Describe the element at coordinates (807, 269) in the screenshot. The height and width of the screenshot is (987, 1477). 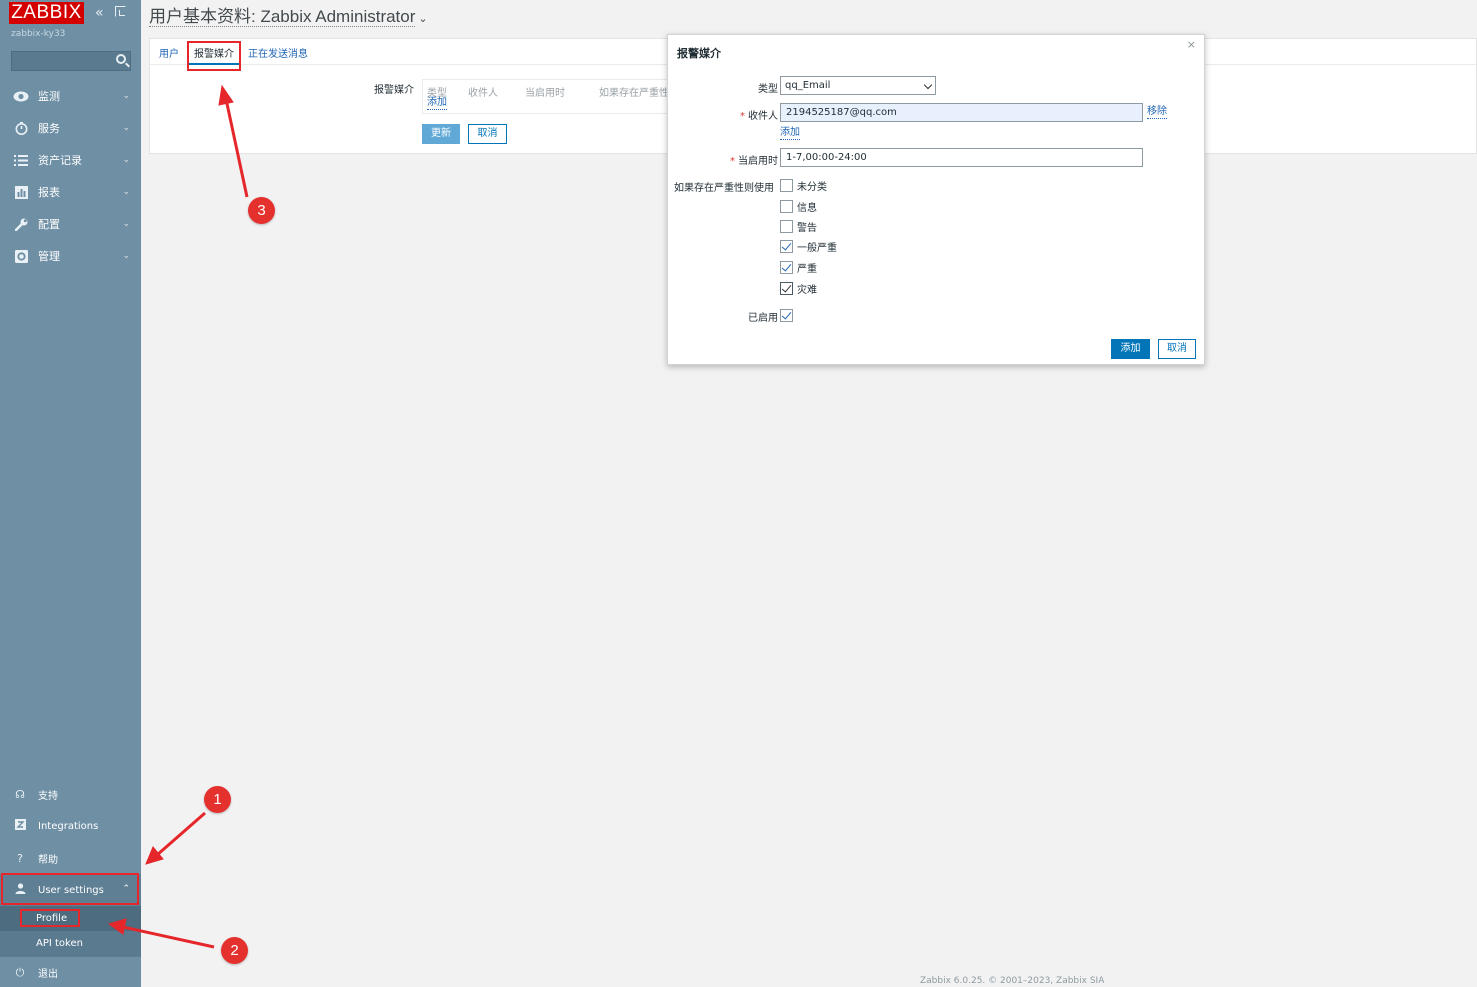
I see `checkbox-label: 严重` at that location.